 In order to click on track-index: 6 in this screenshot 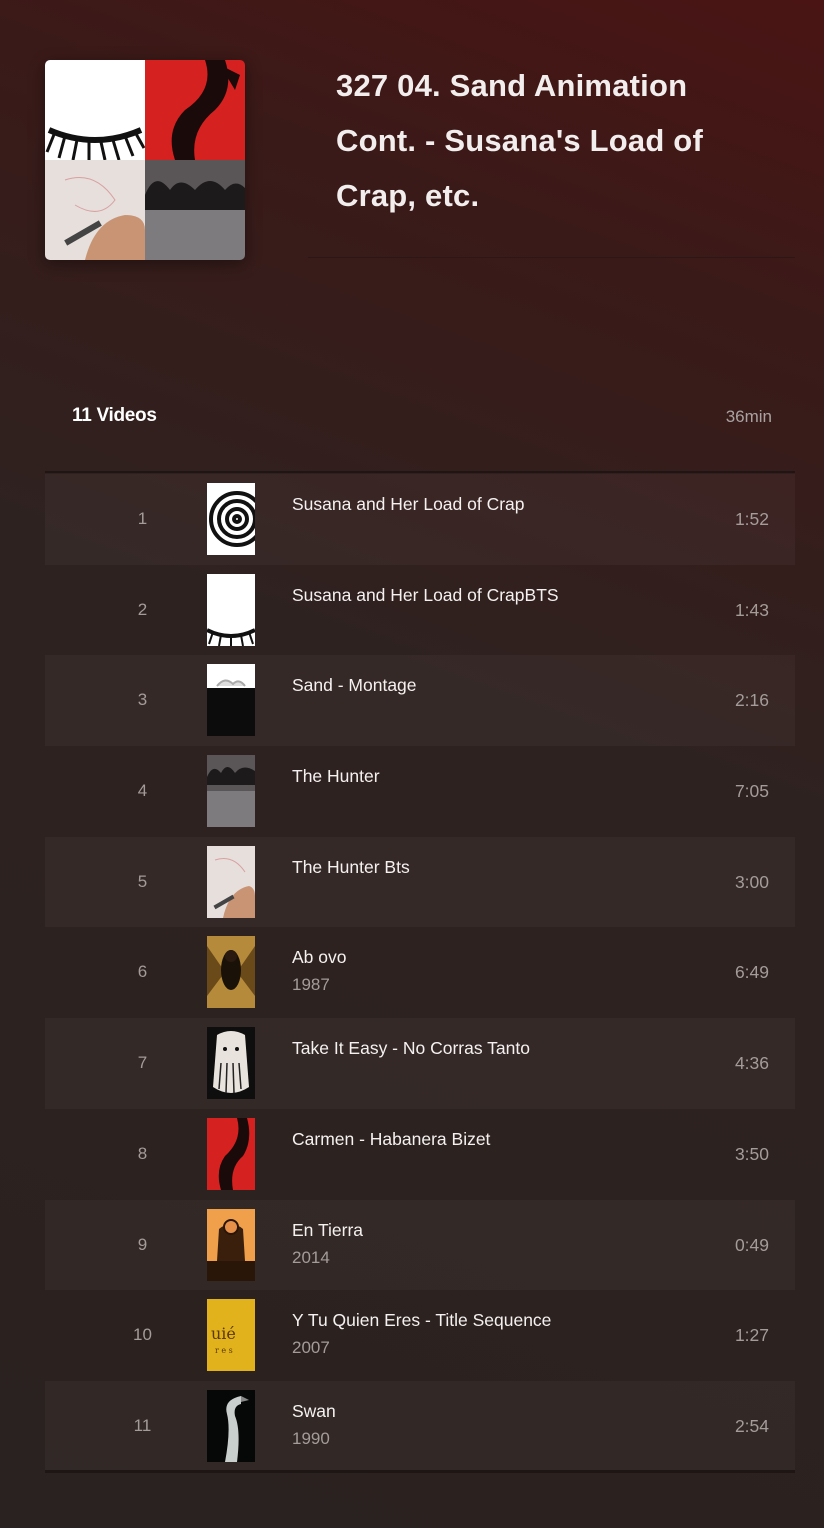, I will do `click(142, 972)`.